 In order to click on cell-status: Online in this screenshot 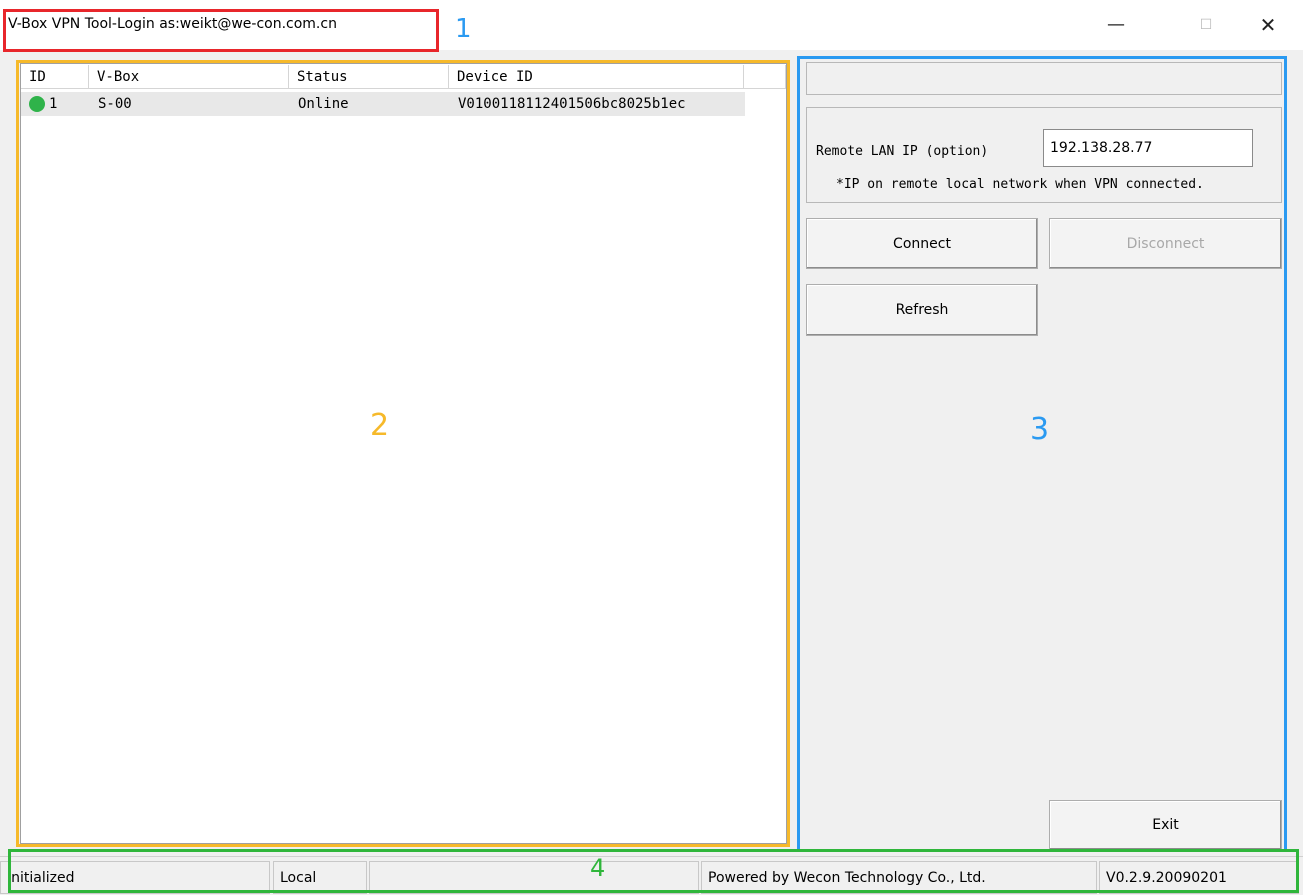, I will do `click(323, 104)`.